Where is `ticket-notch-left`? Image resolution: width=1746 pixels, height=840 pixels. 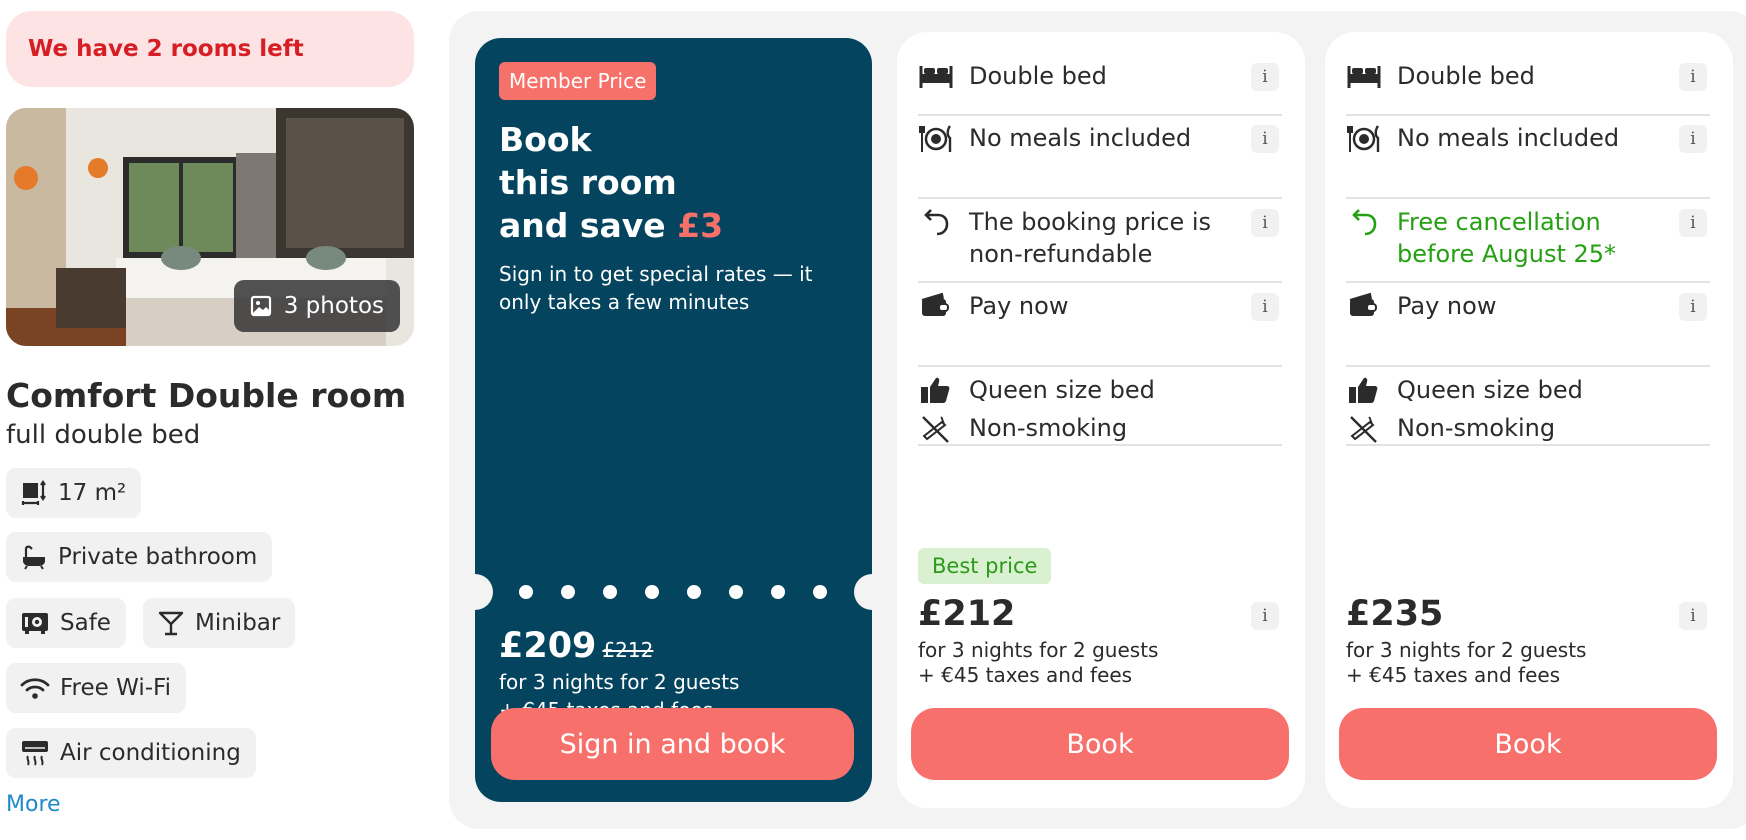 ticket-notch-left is located at coordinates (484, 592).